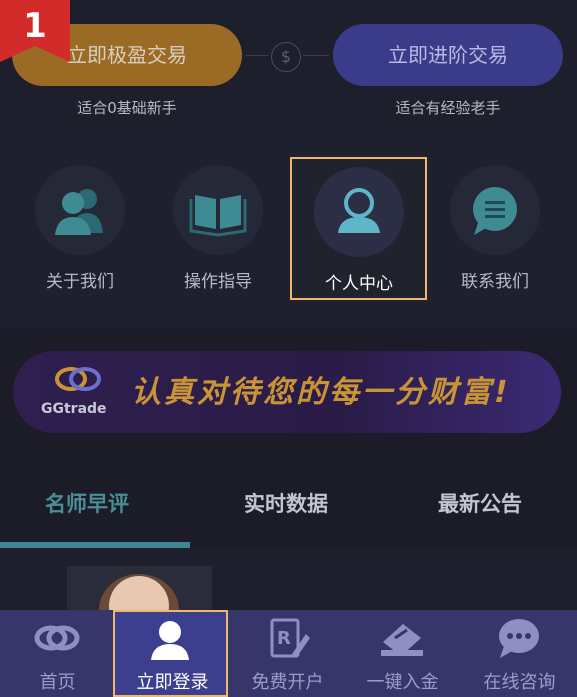 The height and width of the screenshot is (697, 577). I want to click on nav-login: 立即登录, so click(170, 653).